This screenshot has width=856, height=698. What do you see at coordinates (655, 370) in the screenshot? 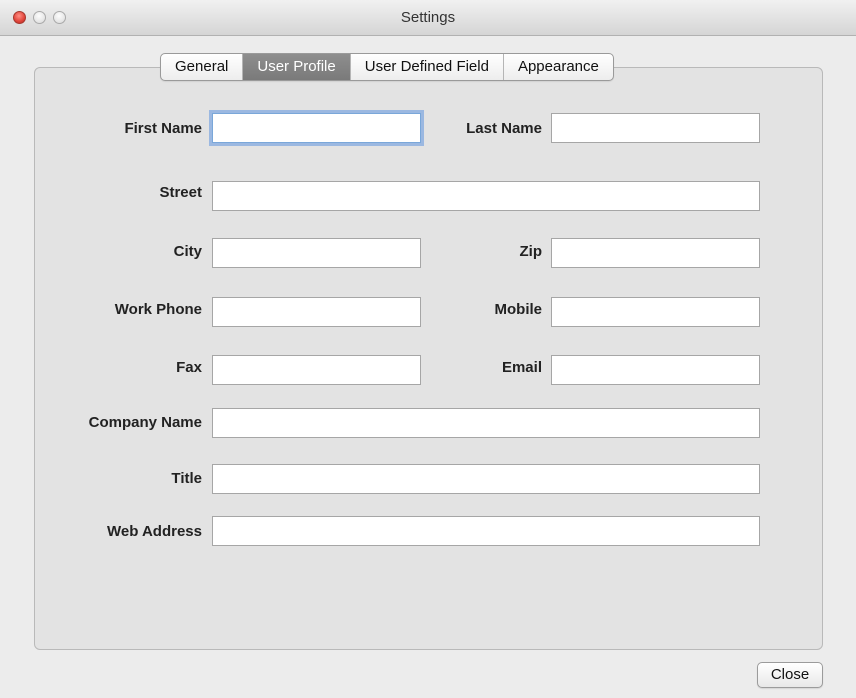
I see `email-field` at bounding box center [655, 370].